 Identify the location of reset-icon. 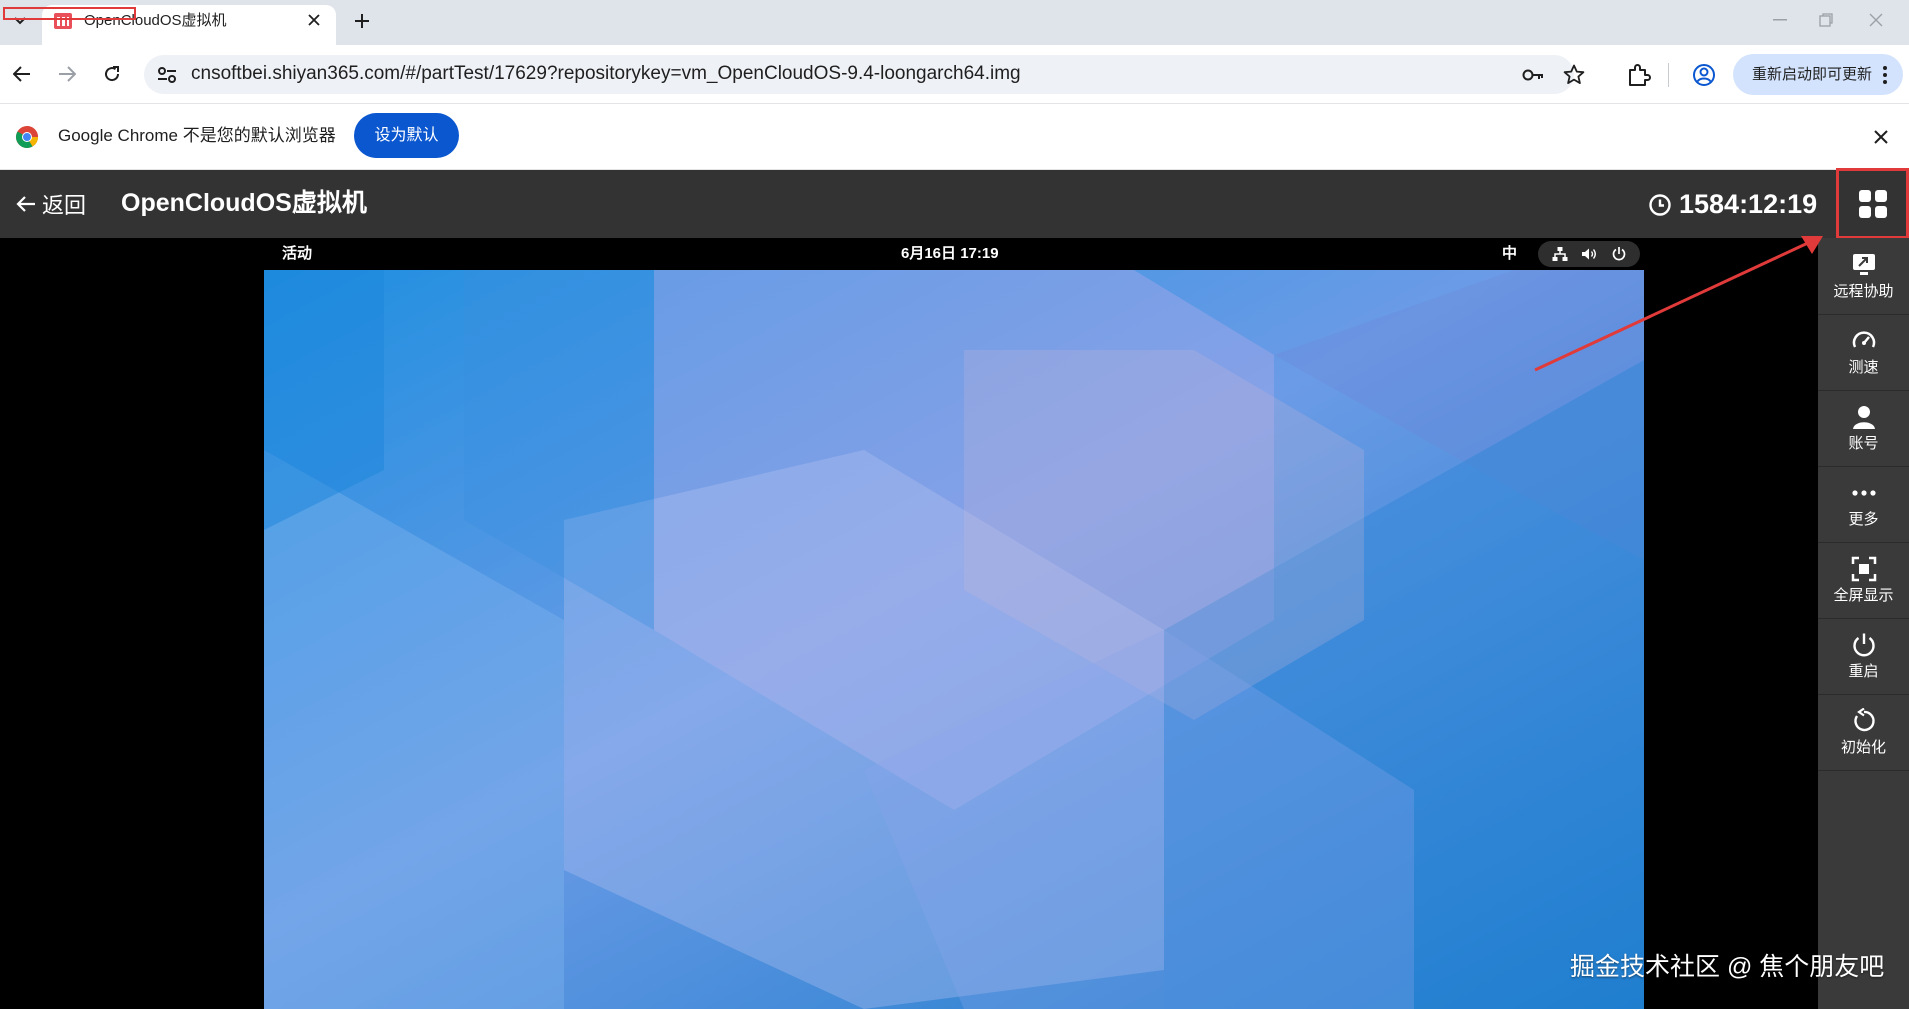
(1864, 720).